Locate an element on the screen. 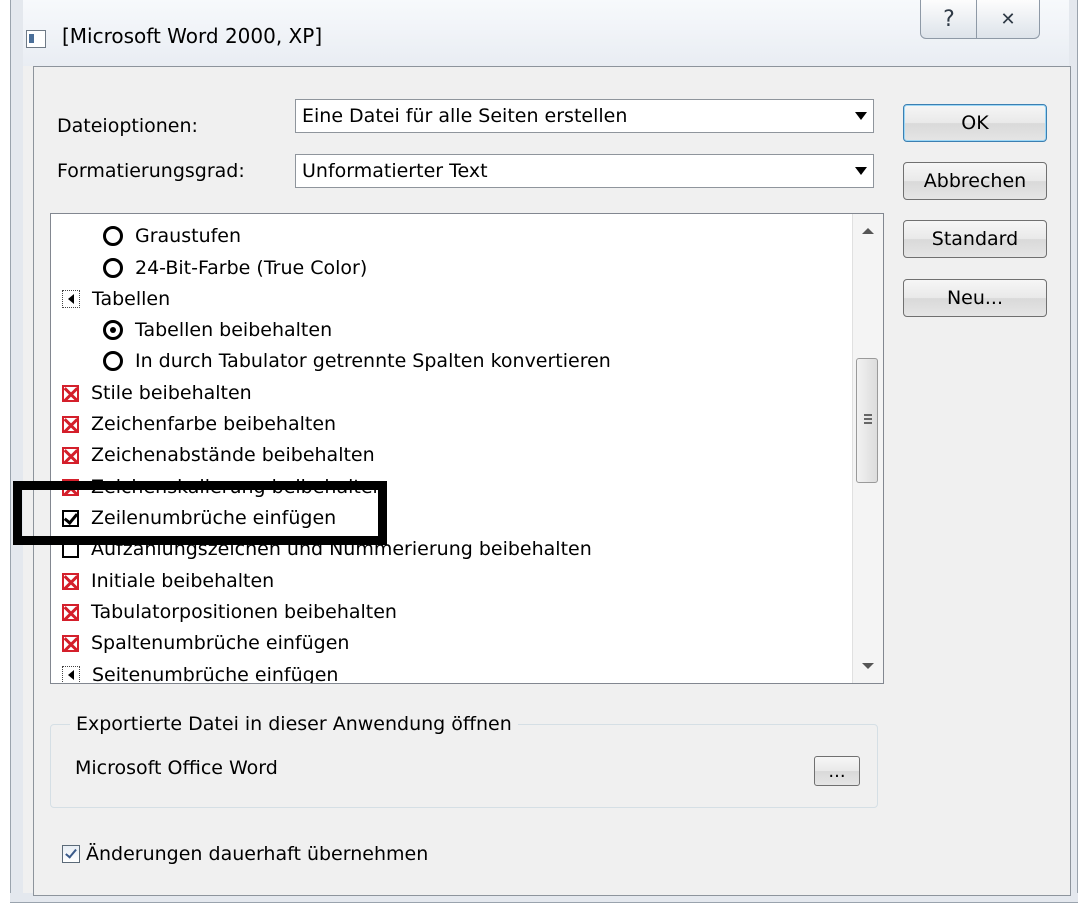  file-options-value: Eine Datei für alle Seiten erstellen is located at coordinates (465, 116).